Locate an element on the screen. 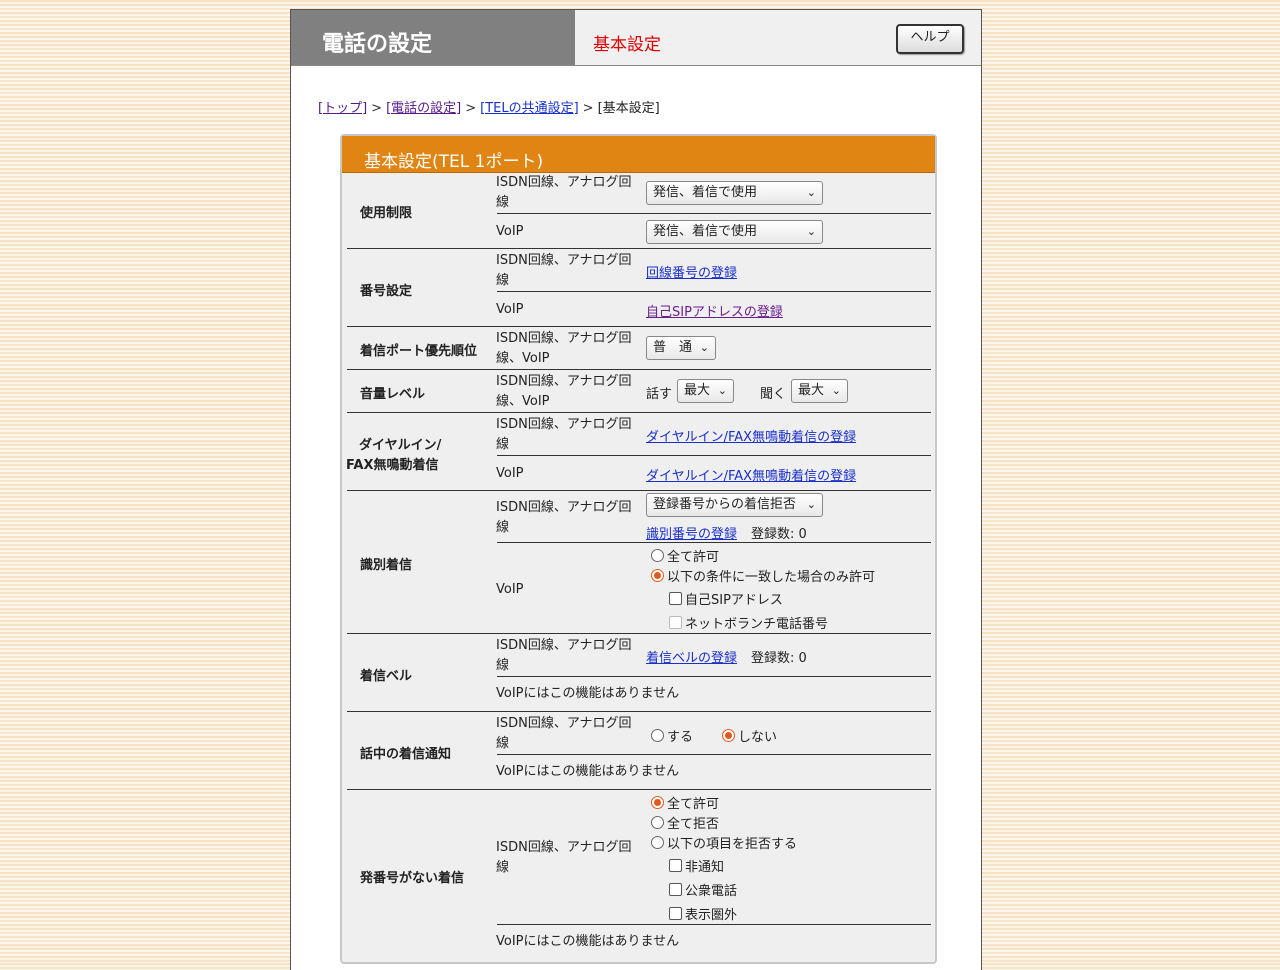 This screenshot has width=1280, height=970. nocaller-voip-note: VoIPにはこの機能はありません is located at coordinates (588, 941).